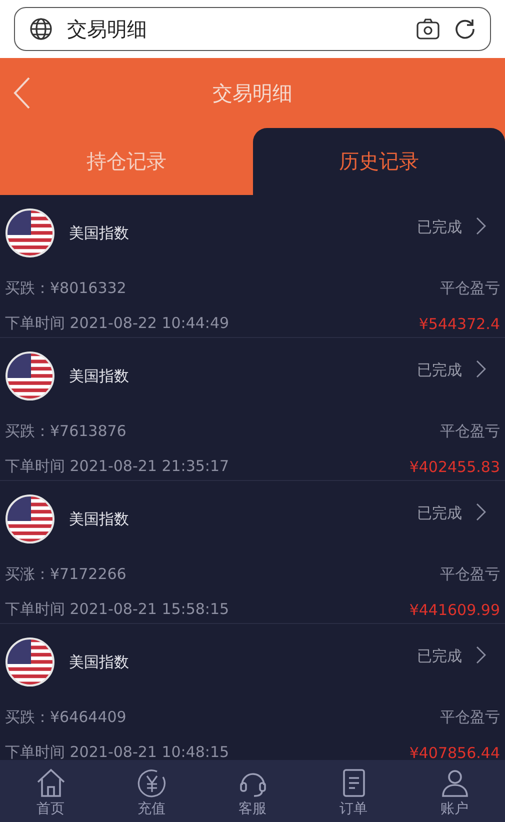 This screenshot has height=822, width=505. What do you see at coordinates (117, 609) in the screenshot?
I see `order-time: 下单时间 2021-08-21 15:58:15` at bounding box center [117, 609].